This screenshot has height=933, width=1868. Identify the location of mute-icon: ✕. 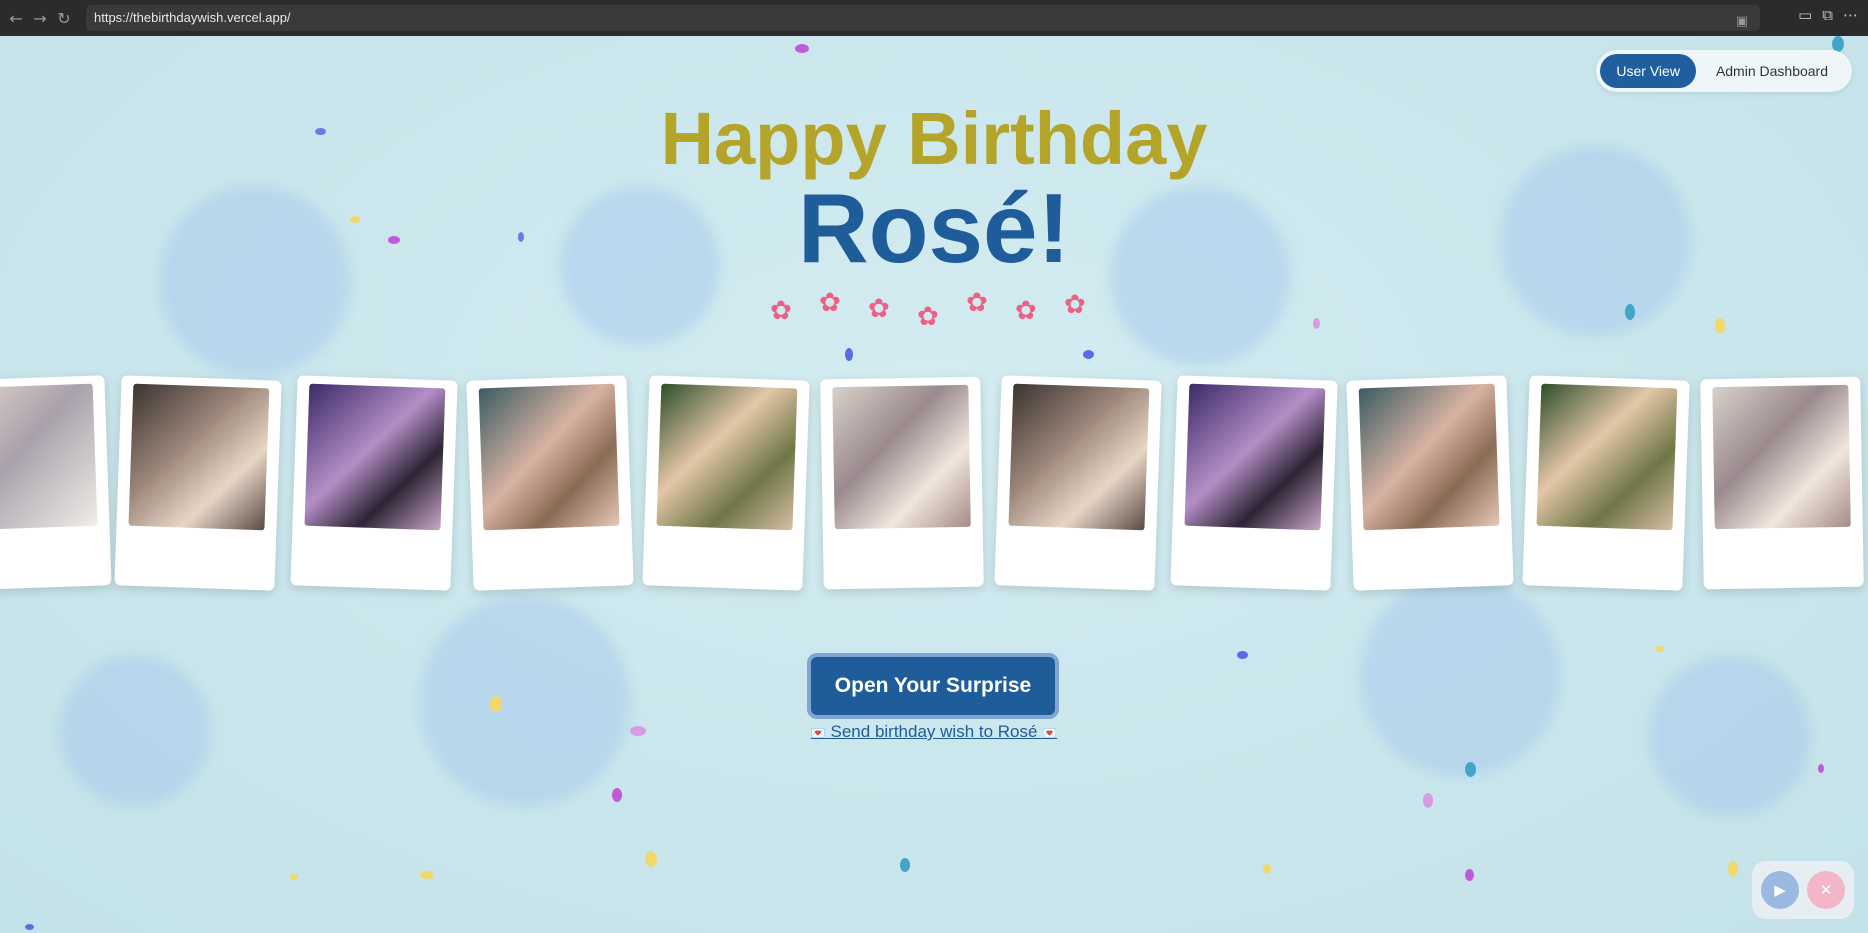
(1826, 890).